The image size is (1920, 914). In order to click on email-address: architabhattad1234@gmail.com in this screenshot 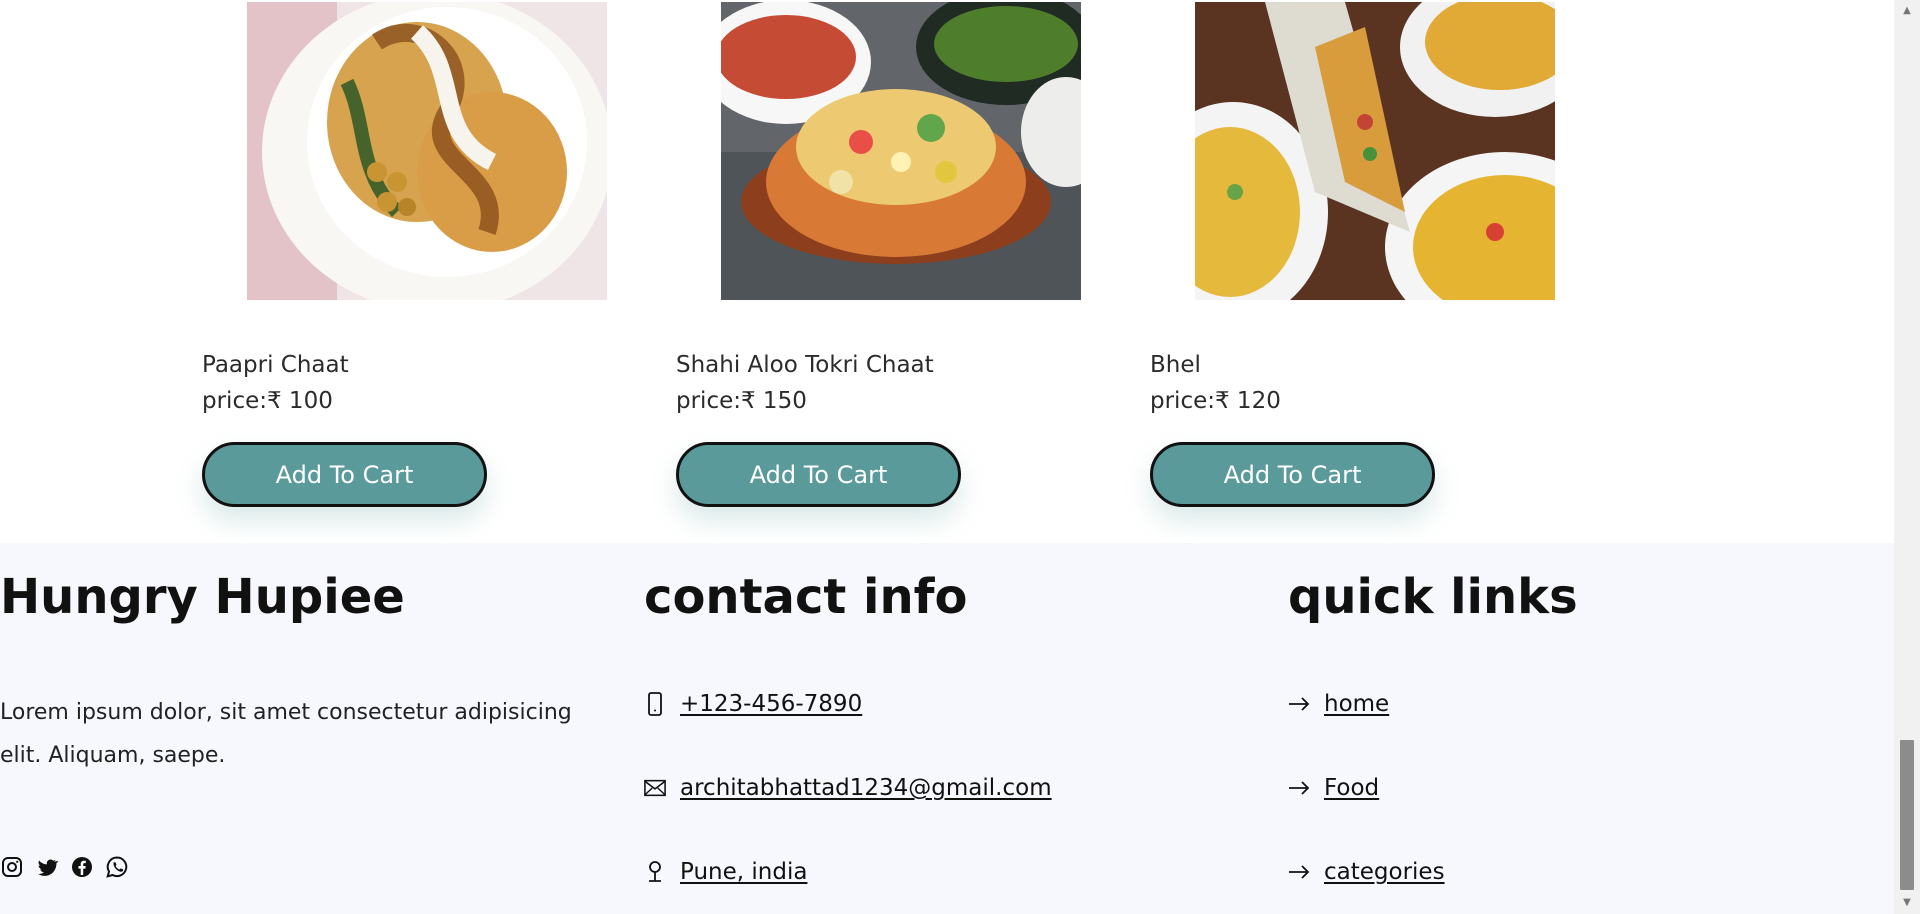, I will do `click(866, 788)`.